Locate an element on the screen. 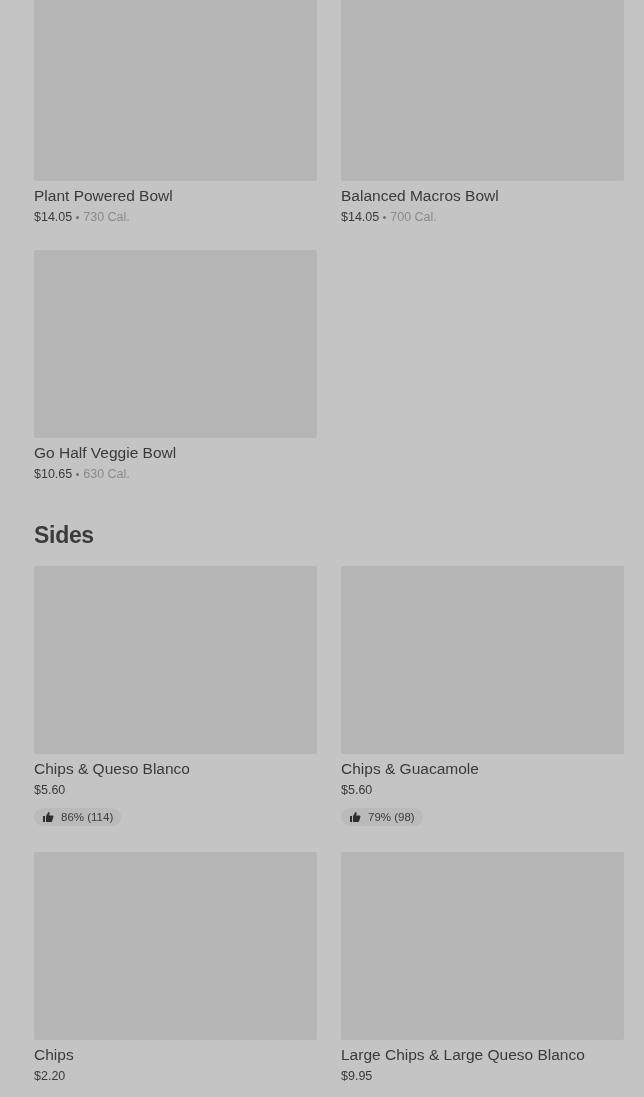 The image size is (644, 1097). section-heading: Sides is located at coordinates (64, 535).